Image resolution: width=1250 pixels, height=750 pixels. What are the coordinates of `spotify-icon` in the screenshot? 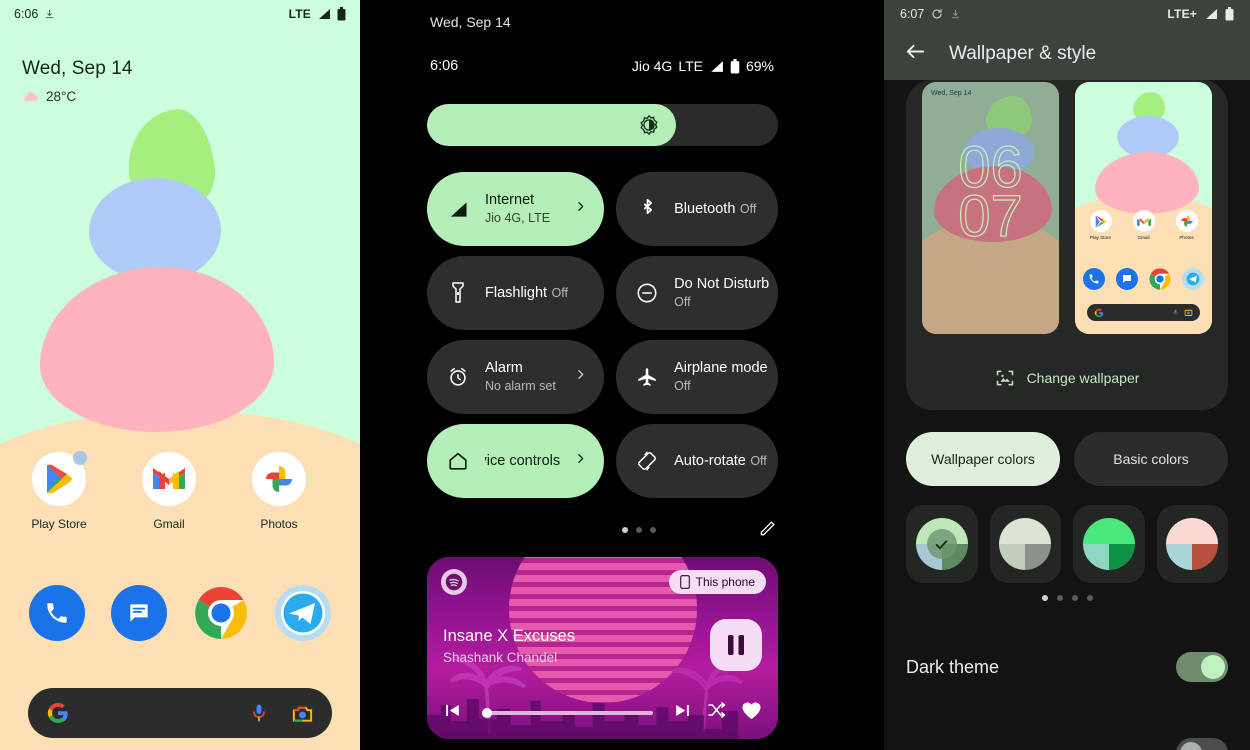 It's located at (454, 582).